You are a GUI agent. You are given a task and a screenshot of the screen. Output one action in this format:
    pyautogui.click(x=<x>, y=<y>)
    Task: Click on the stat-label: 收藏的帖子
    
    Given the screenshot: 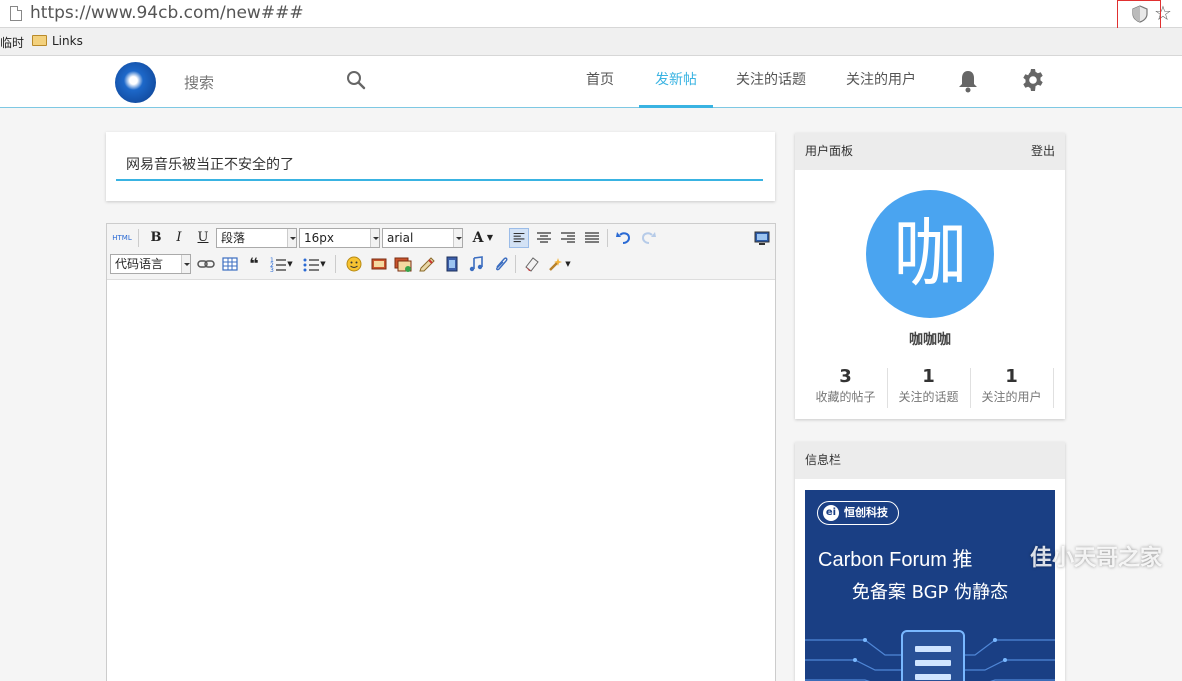 What is the action you would take?
    pyautogui.click(x=845, y=397)
    